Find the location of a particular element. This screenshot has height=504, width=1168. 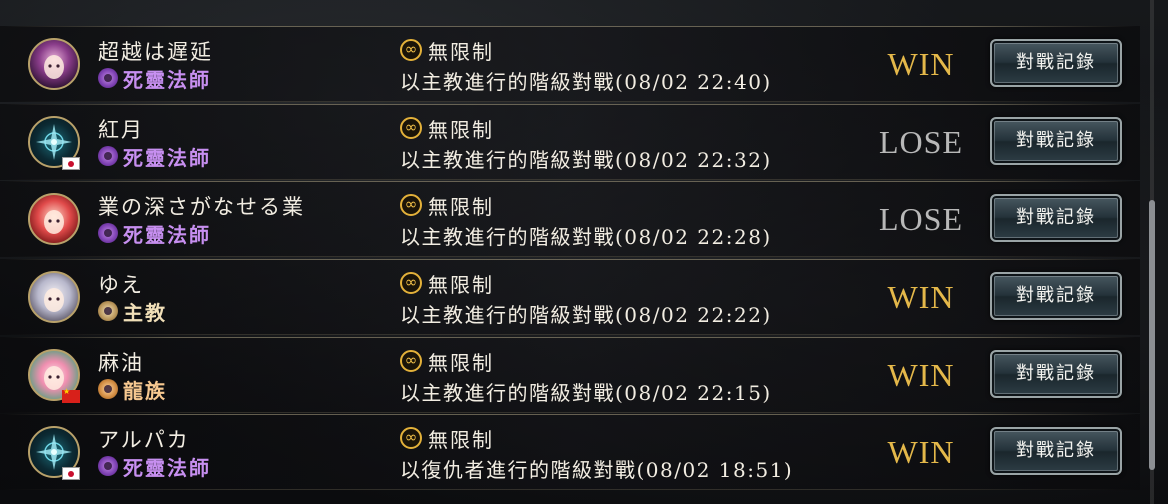

china-flag-icon is located at coordinates (71, 395).